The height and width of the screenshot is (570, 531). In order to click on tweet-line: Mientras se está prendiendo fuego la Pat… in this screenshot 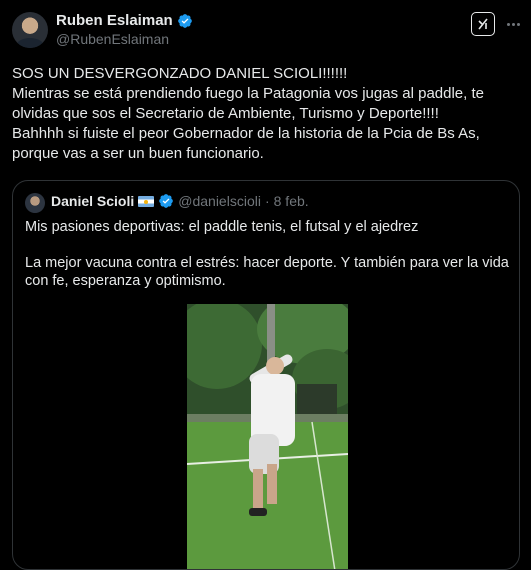, I will do `click(248, 103)`.